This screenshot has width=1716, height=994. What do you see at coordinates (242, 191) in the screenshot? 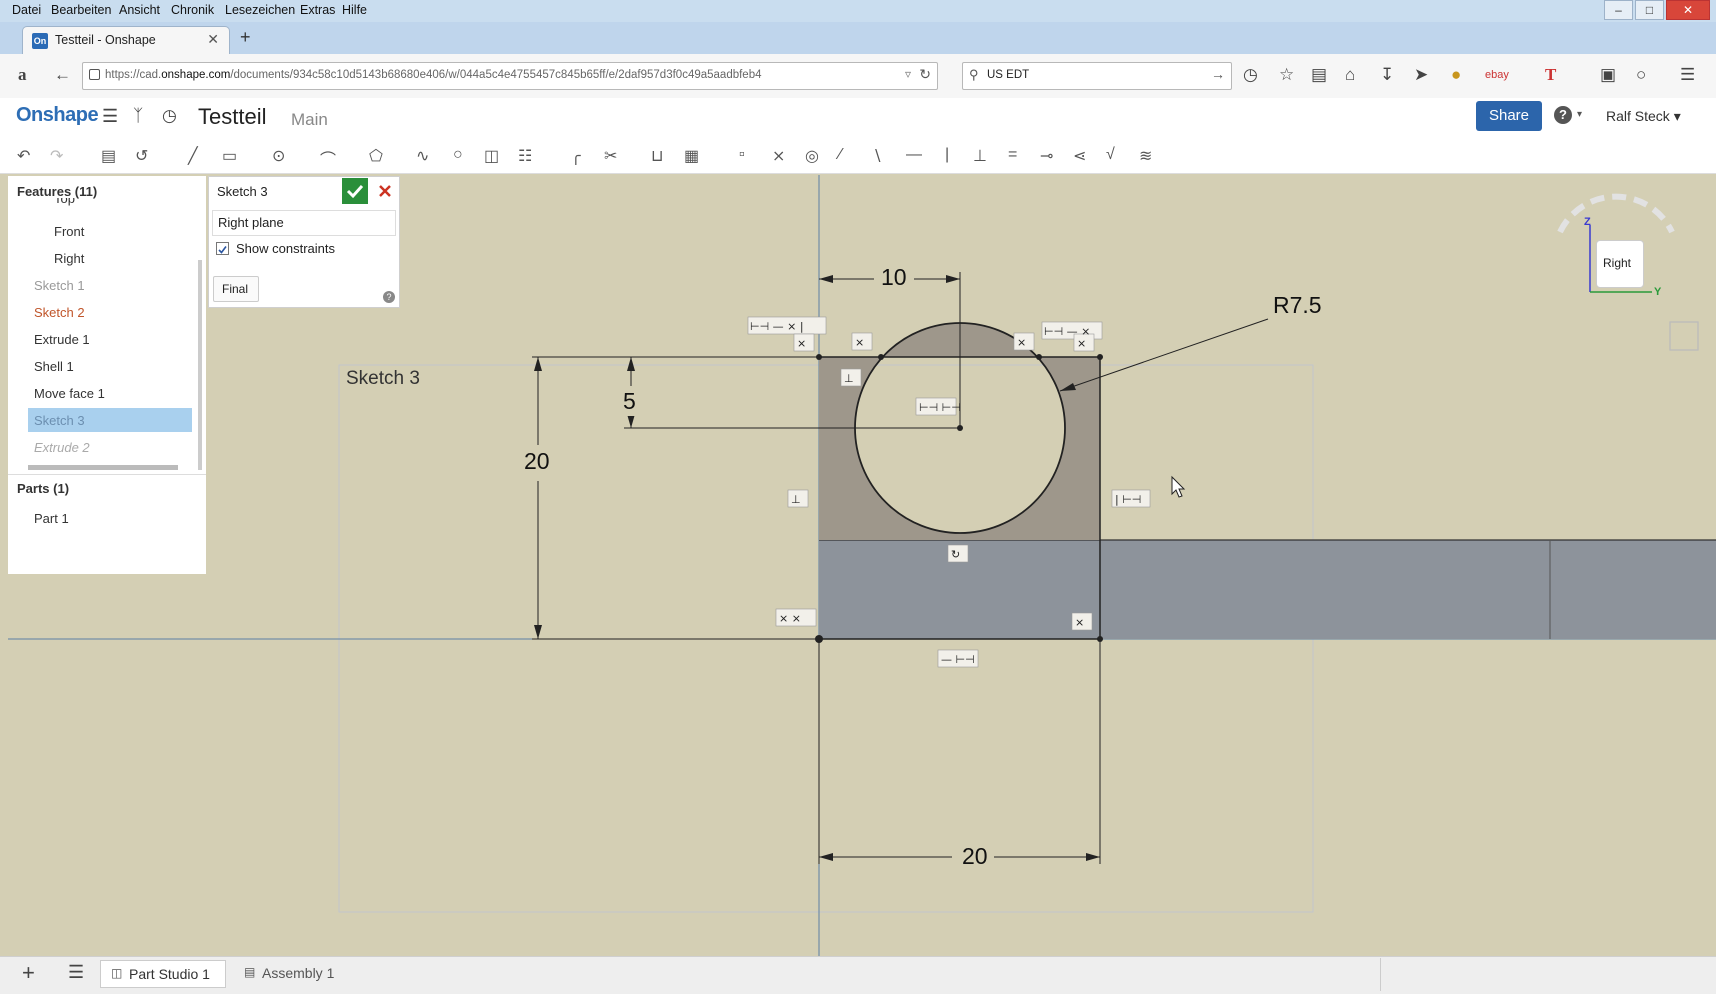
I see `sketch-dialog-title: Sketch 3` at bounding box center [242, 191].